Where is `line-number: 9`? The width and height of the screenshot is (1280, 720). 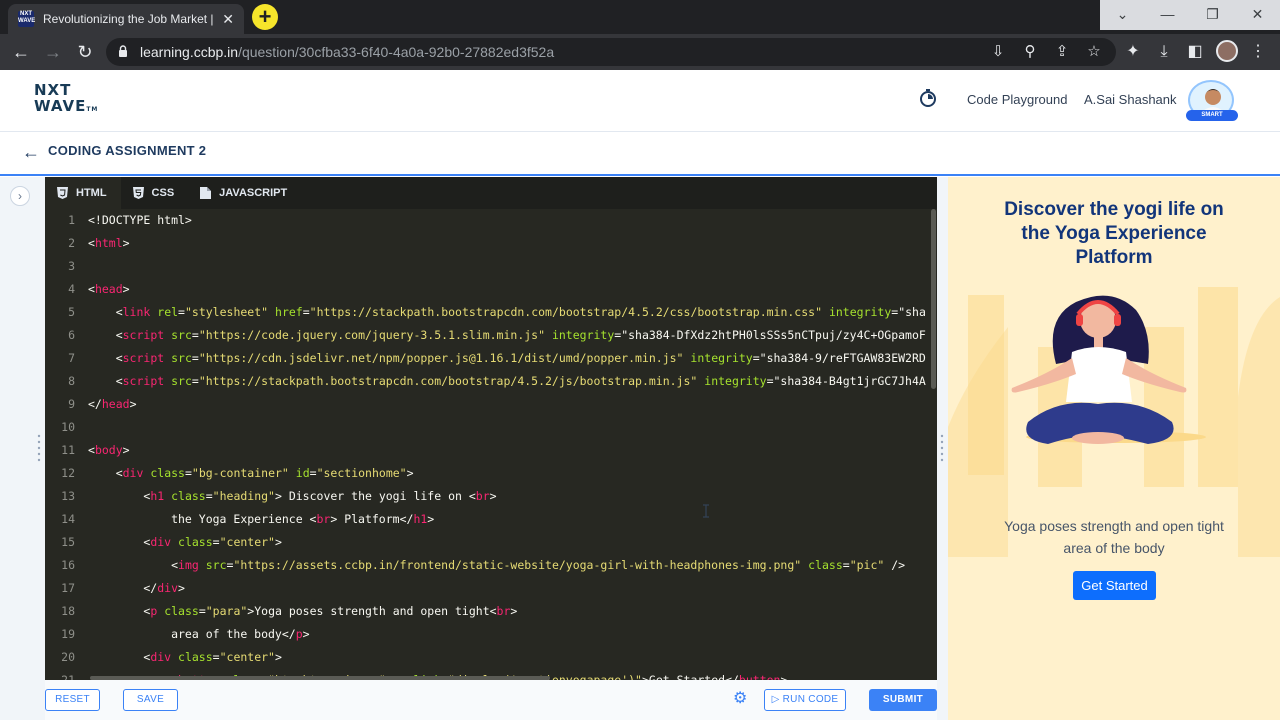 line-number: 9 is located at coordinates (71, 404).